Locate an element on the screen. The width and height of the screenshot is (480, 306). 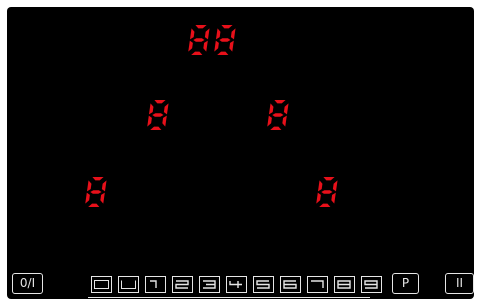
level-9-icon is located at coordinates (371, 284).